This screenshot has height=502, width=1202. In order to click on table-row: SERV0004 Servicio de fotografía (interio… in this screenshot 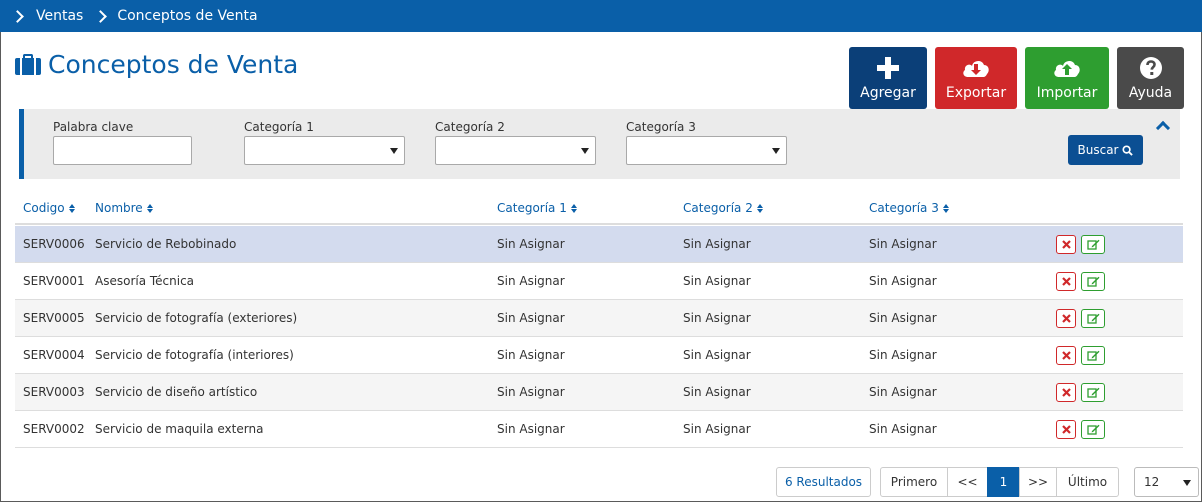, I will do `click(599, 355)`.